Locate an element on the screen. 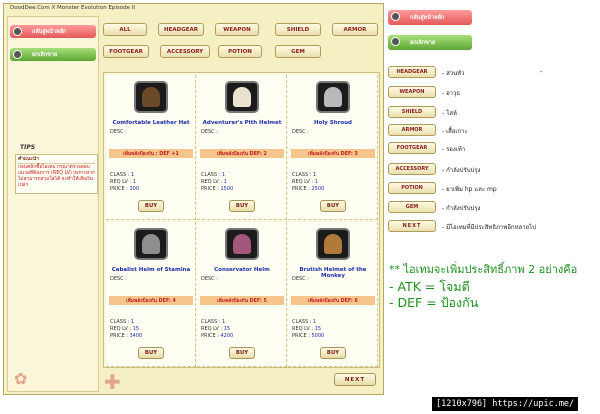 This screenshot has height=414, width=600. stat-note-def: - DEF = ป้องกัน is located at coordinates (434, 302).